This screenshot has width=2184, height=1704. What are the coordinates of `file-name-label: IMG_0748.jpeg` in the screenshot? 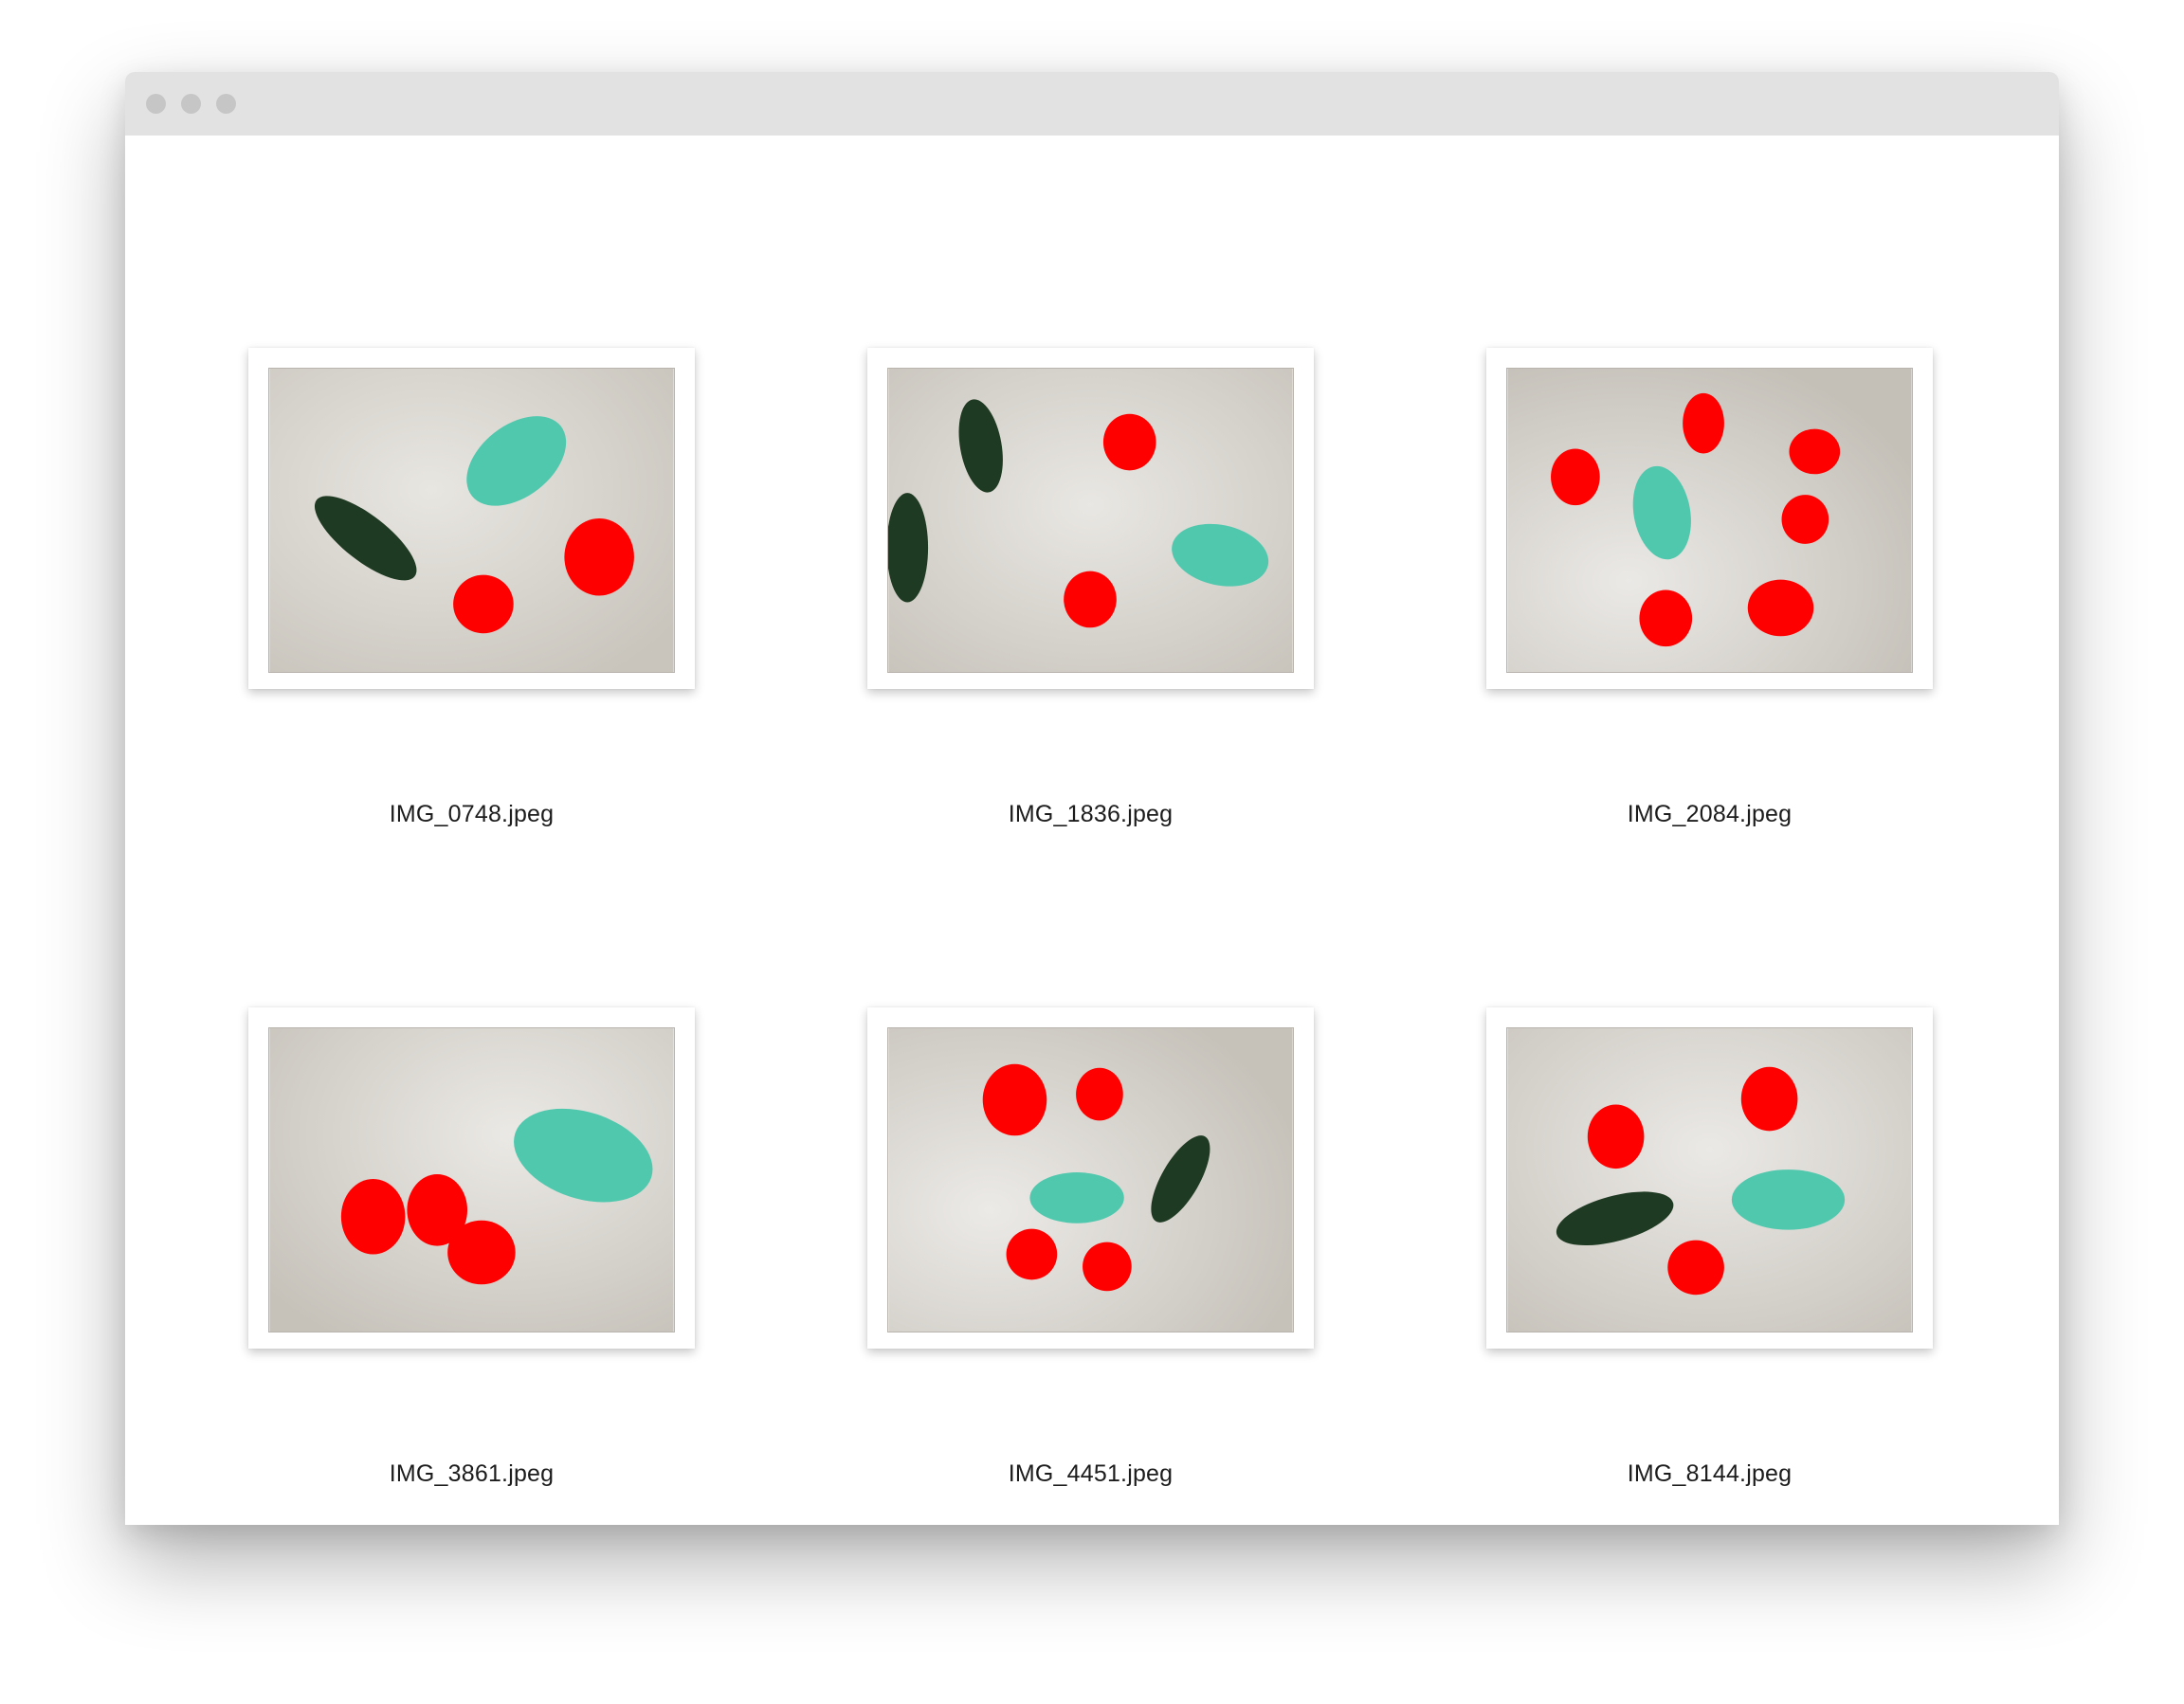 It's located at (471, 814).